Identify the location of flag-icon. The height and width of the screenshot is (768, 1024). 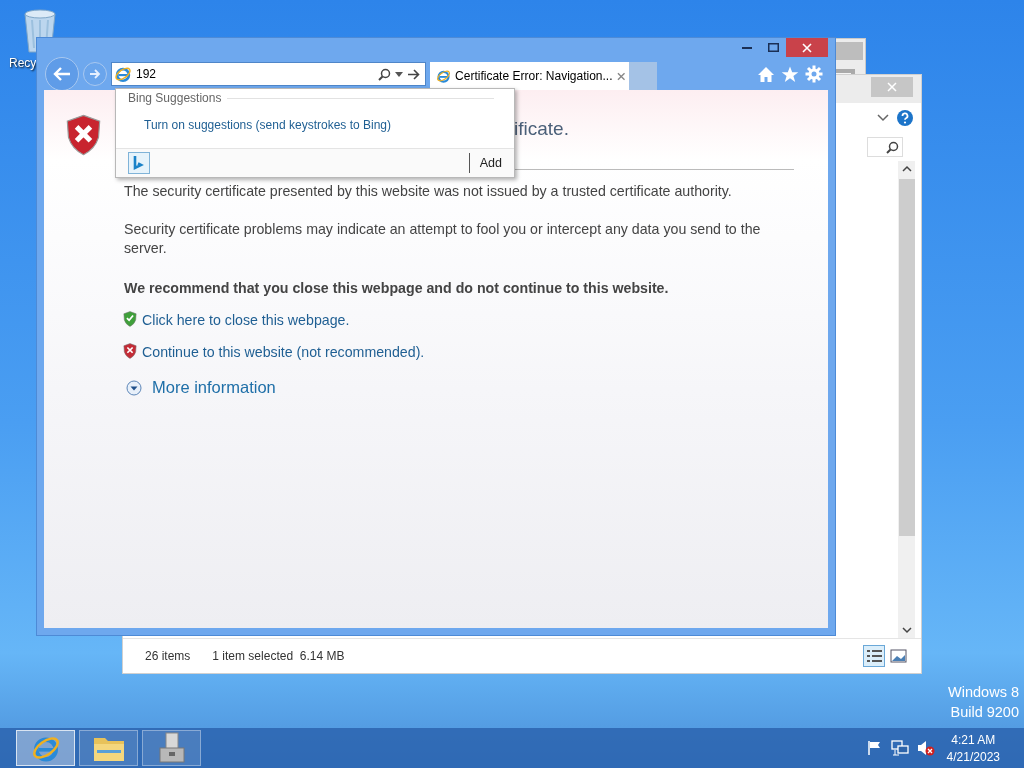
(874, 748).